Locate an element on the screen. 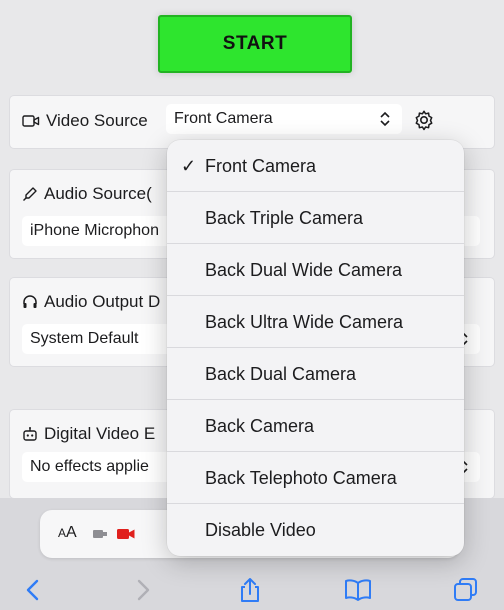  audio-output-label: Audio Output D is located at coordinates (102, 301).